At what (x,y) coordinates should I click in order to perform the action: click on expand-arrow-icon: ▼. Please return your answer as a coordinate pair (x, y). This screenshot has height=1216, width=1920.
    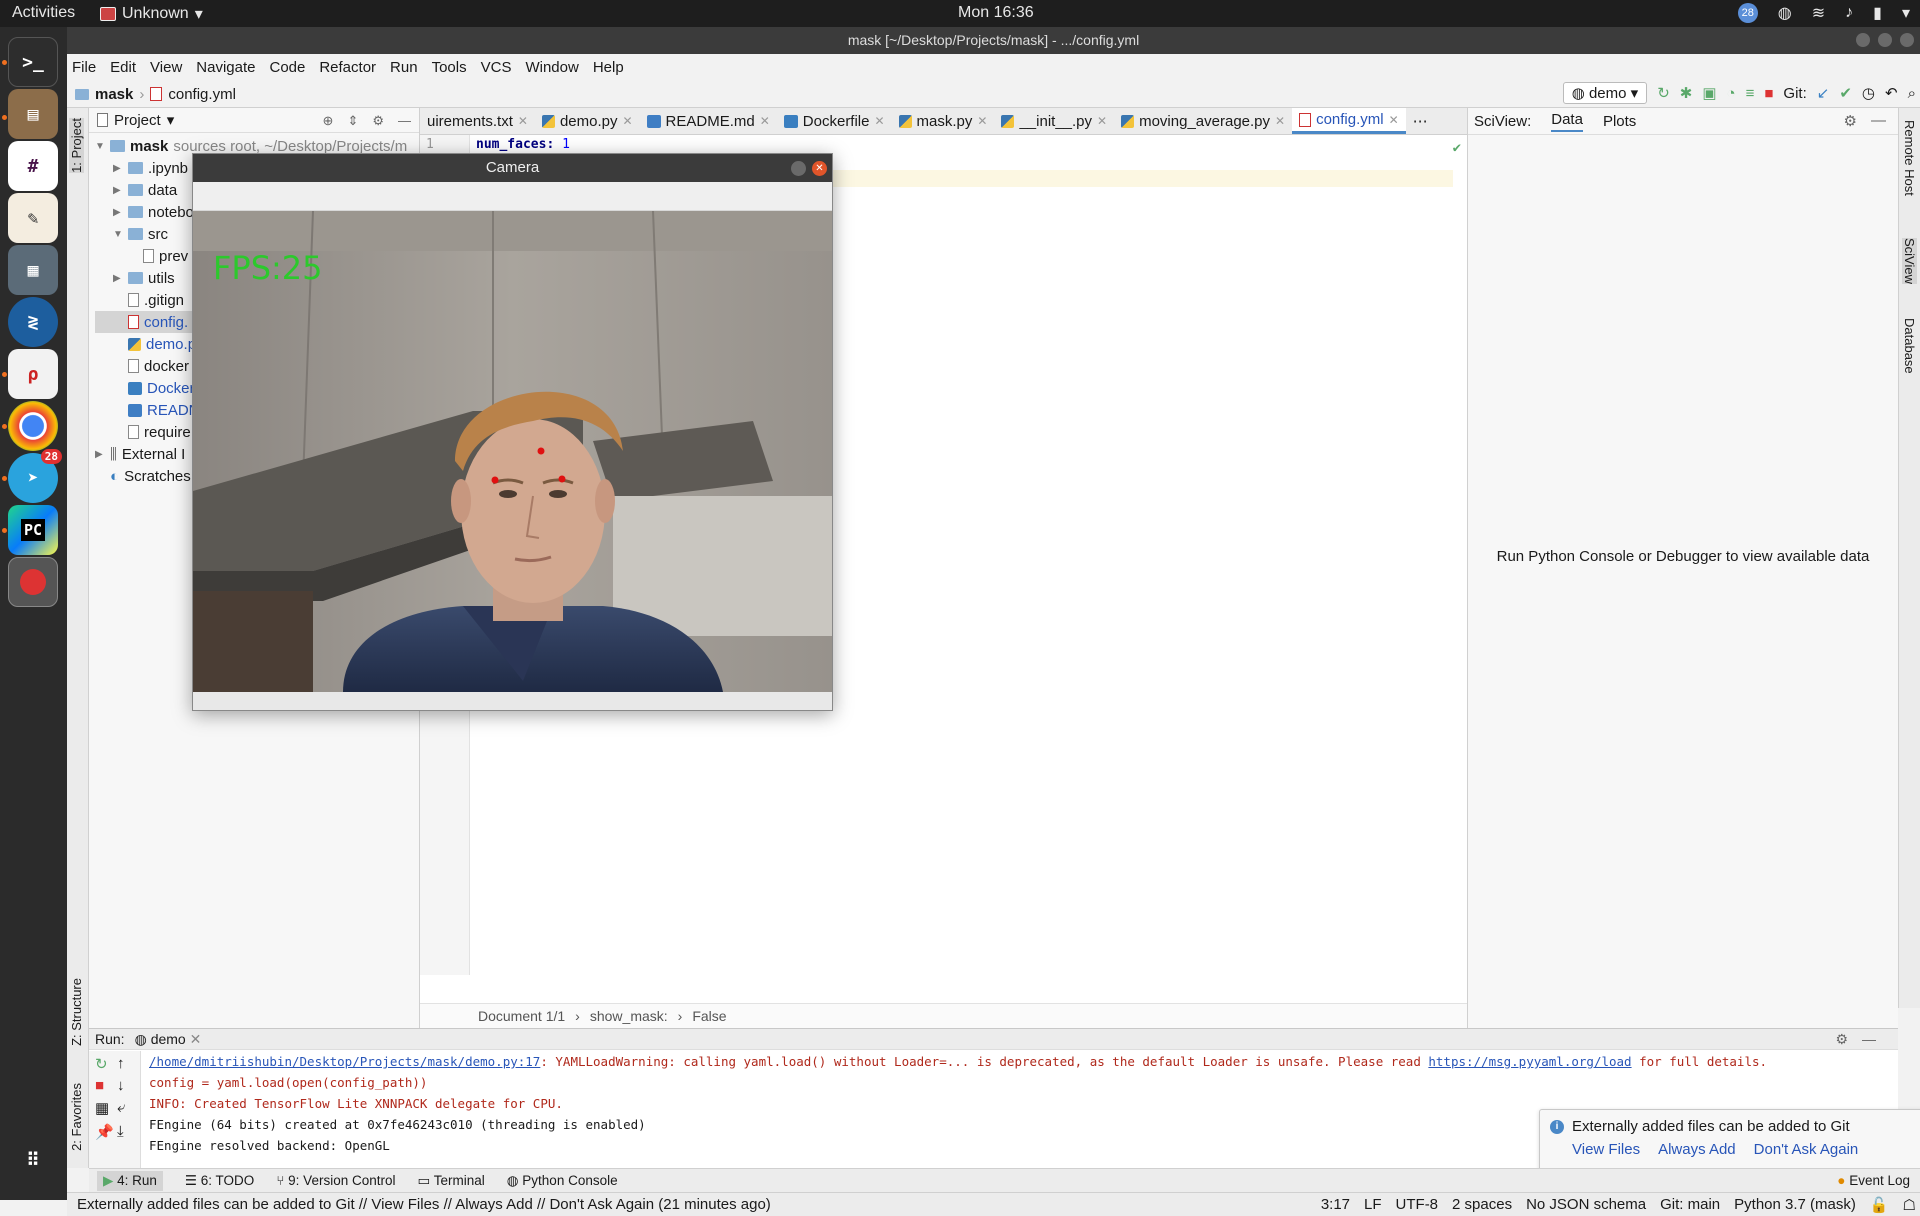
    Looking at the image, I should click on (100, 146).